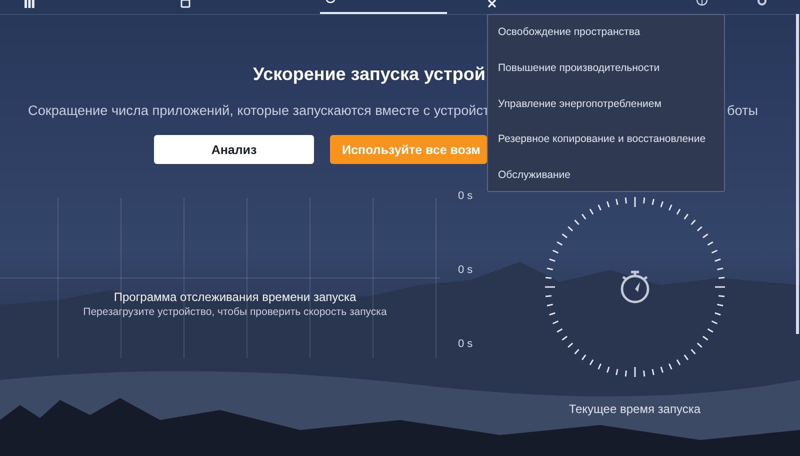  What do you see at coordinates (606, 184) in the screenshot?
I see `menu-item: Обслуживание` at bounding box center [606, 184].